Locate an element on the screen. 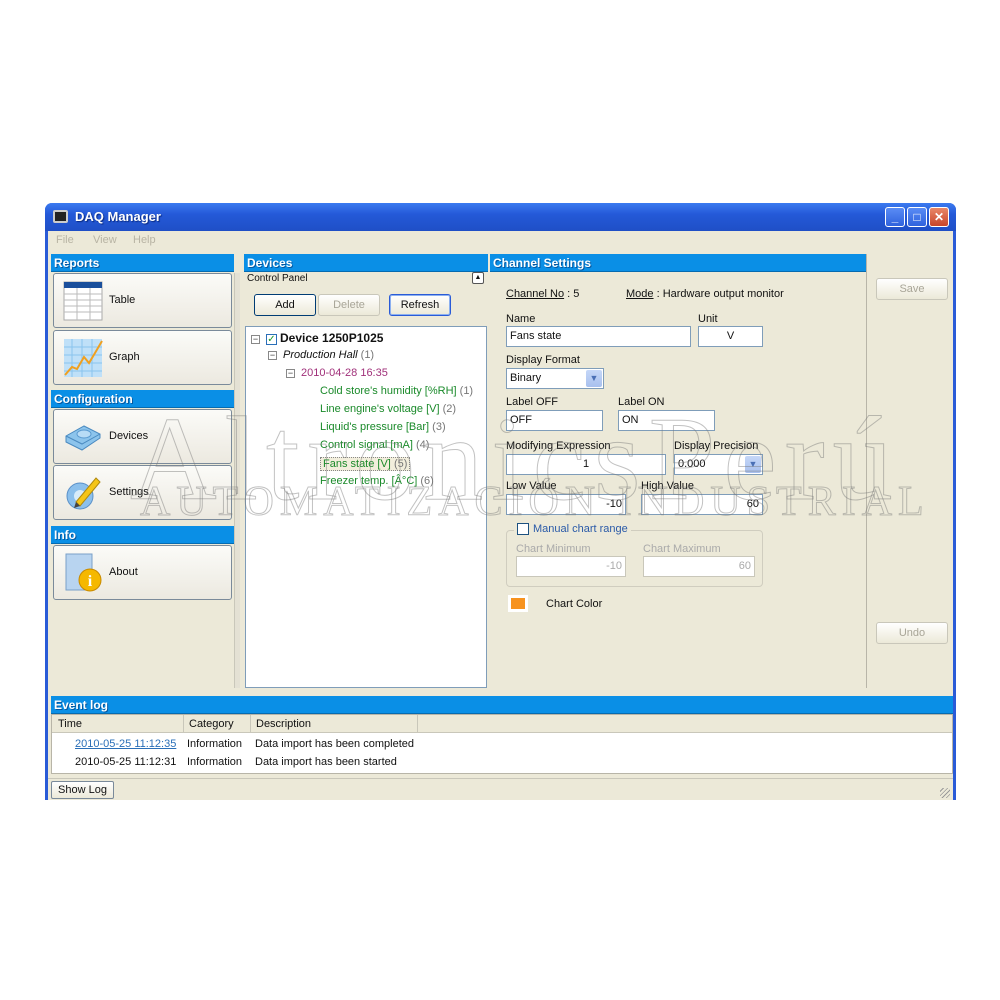  unit-input: V is located at coordinates (730, 336).